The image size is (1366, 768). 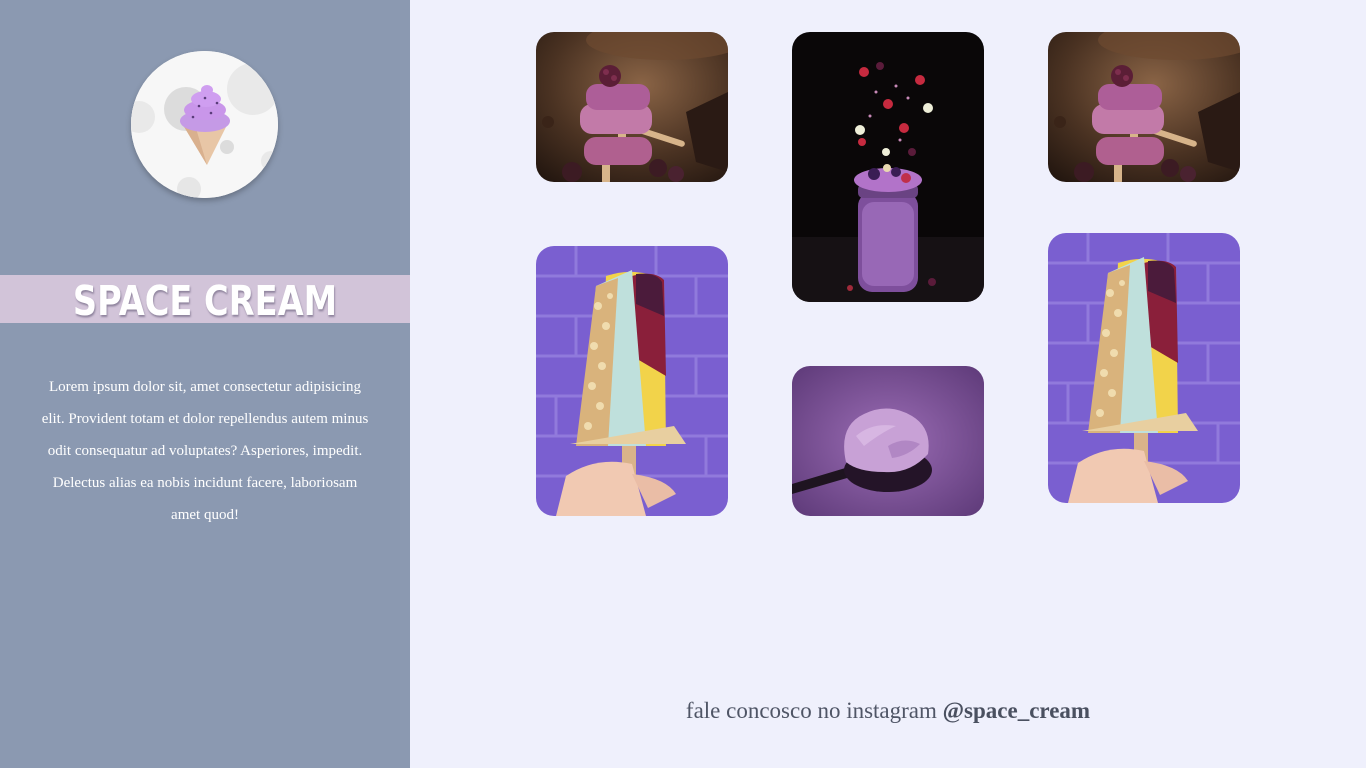 What do you see at coordinates (1016, 710) in the screenshot?
I see `instagram-handle-link: @space_cream` at bounding box center [1016, 710].